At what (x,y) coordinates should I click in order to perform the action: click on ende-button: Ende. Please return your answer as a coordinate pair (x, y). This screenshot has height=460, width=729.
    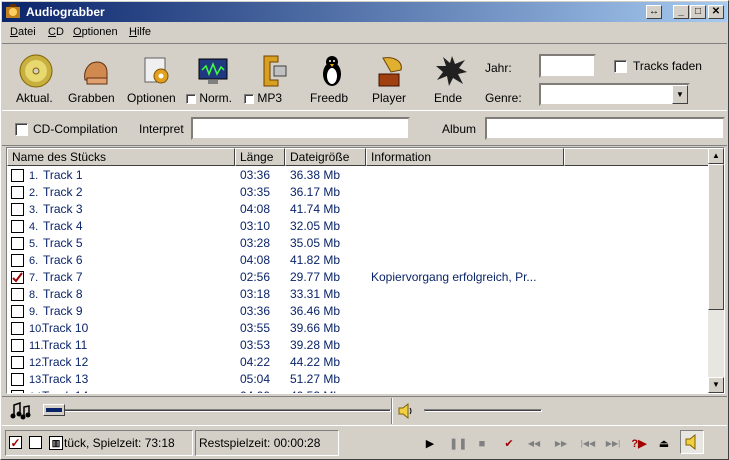
    Looking at the image, I should click on (452, 78).